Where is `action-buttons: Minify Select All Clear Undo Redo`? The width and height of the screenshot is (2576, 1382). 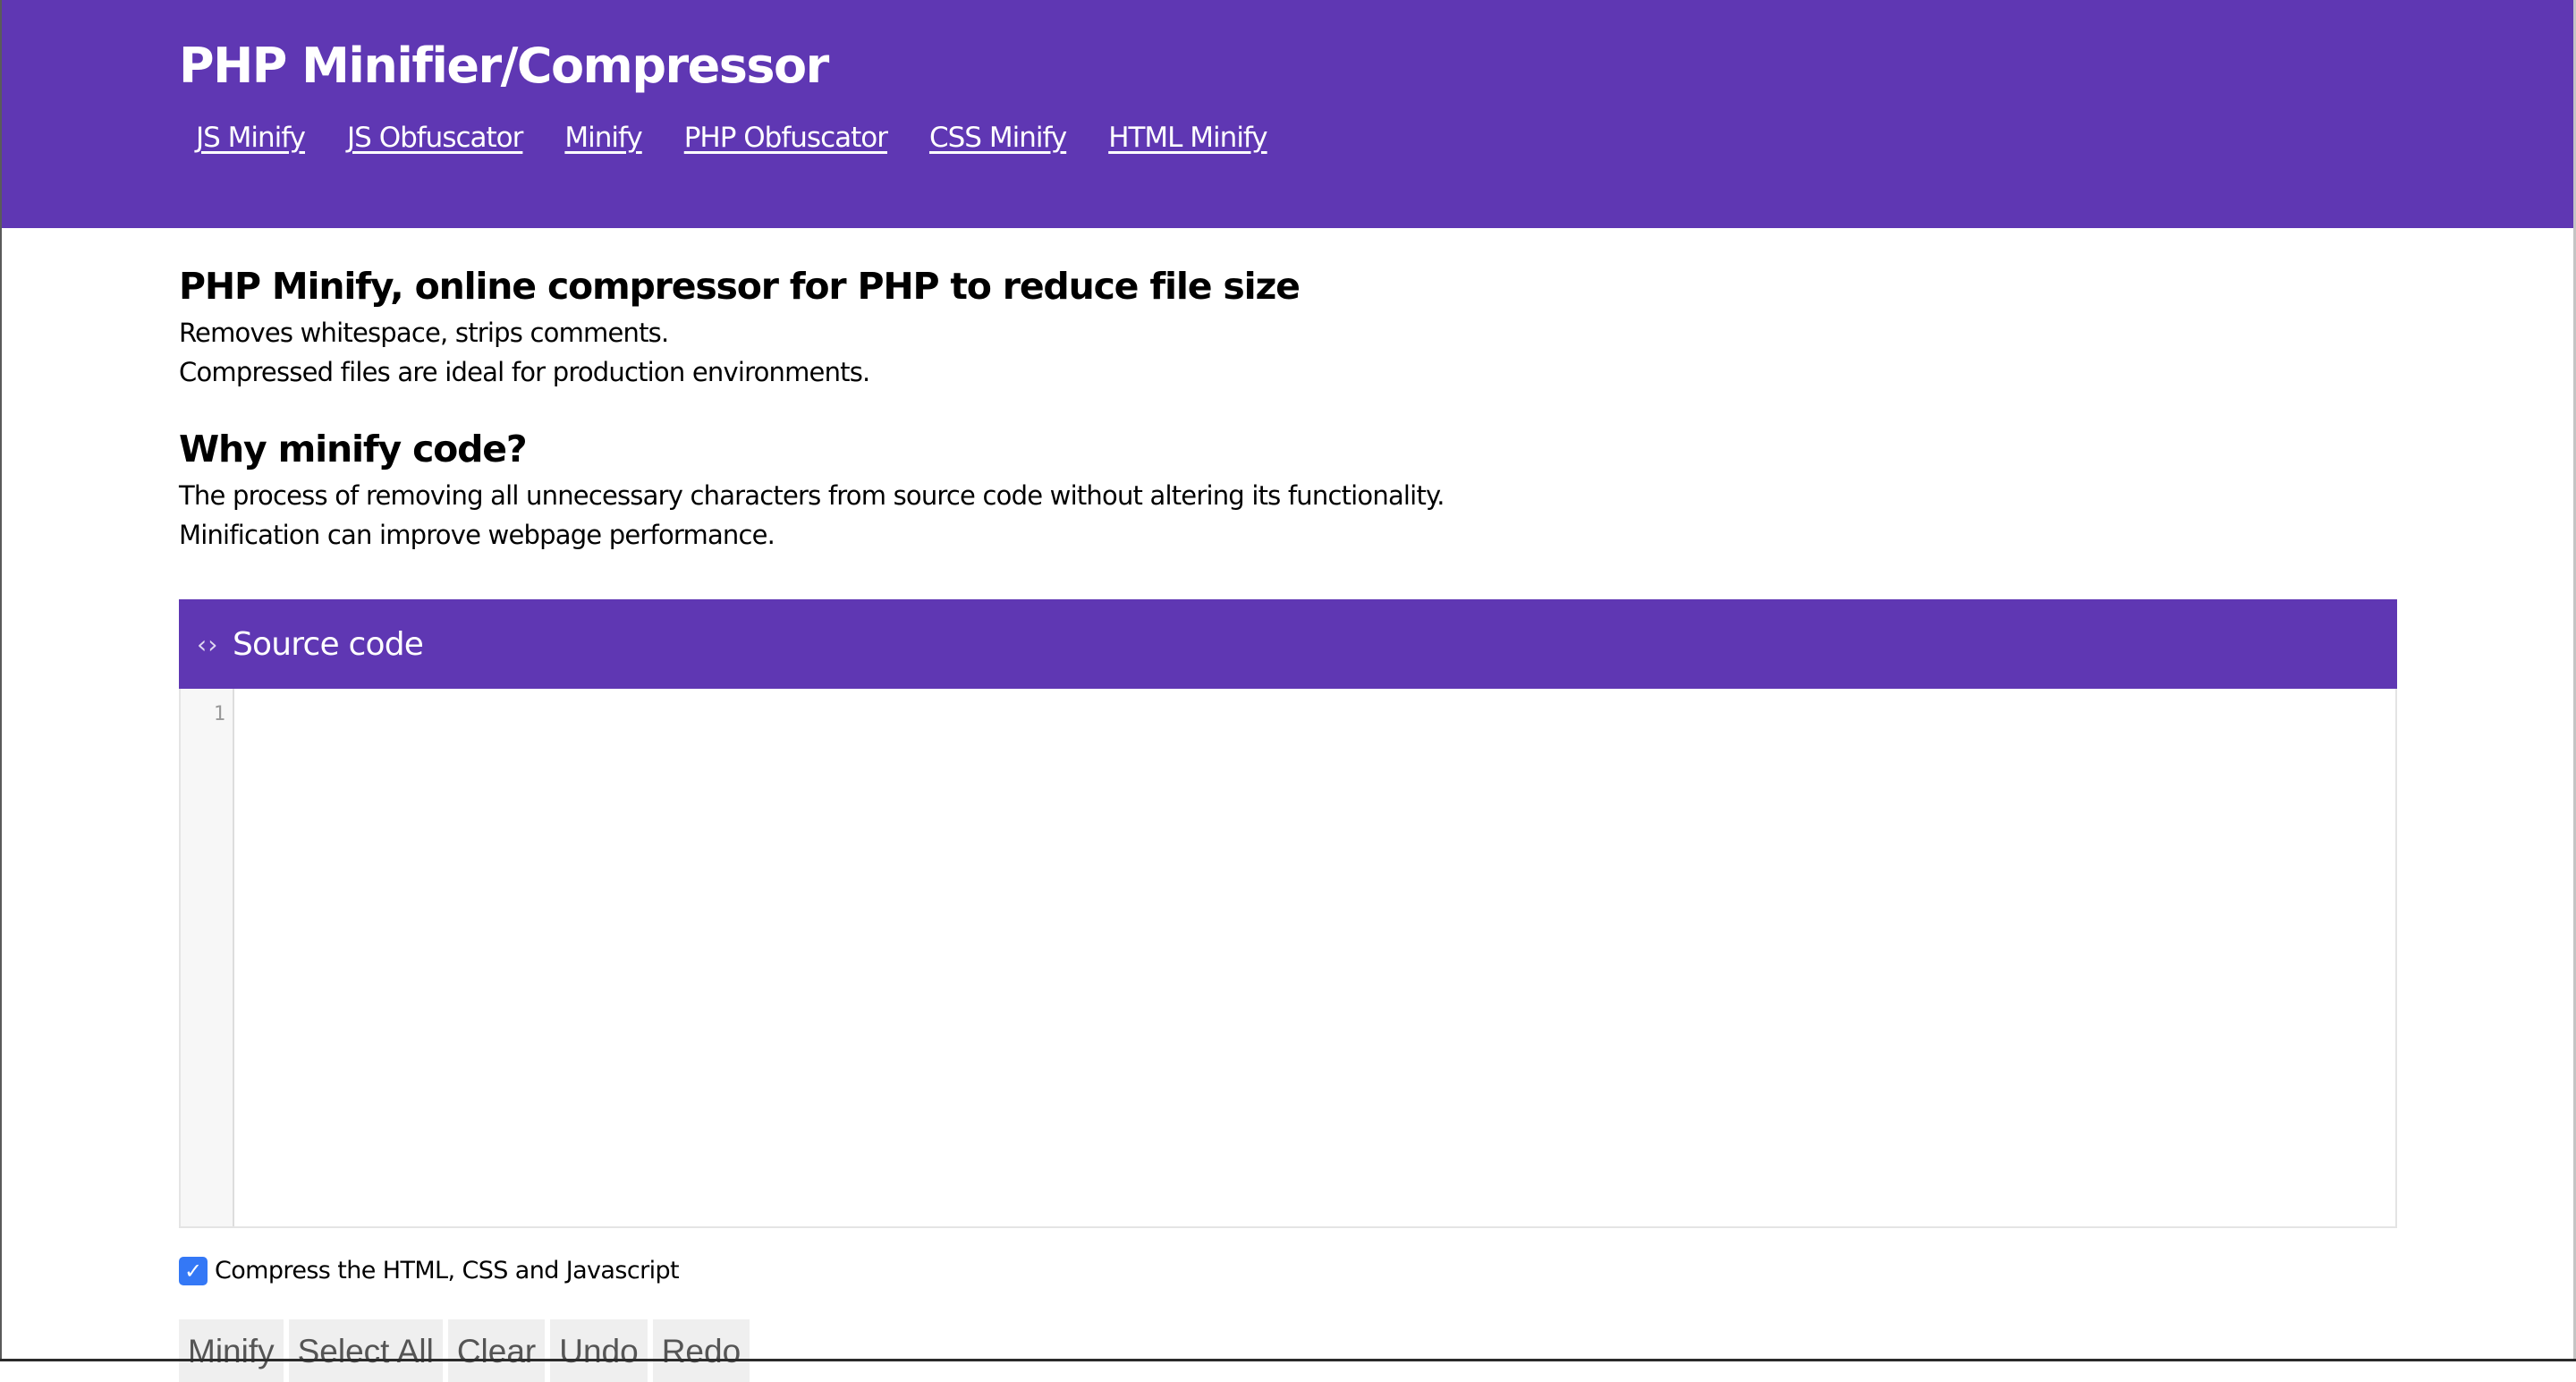 action-buttons: Minify Select All Clear Undo Redo is located at coordinates (464, 1350).